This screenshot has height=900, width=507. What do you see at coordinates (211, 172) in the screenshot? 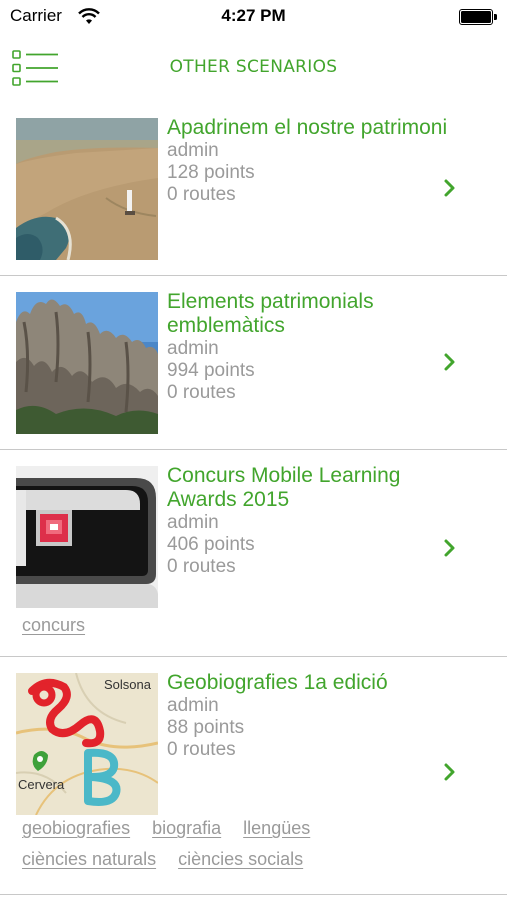
I see `scenario-points: 128 points` at bounding box center [211, 172].